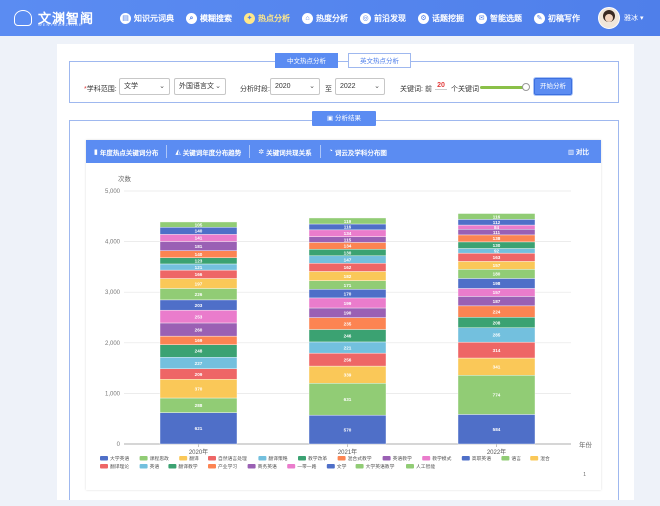 This screenshot has height=506, width=660. I want to click on brand-logo: 文渊智阁 WENYUANZHIGE, so click(54, 18).